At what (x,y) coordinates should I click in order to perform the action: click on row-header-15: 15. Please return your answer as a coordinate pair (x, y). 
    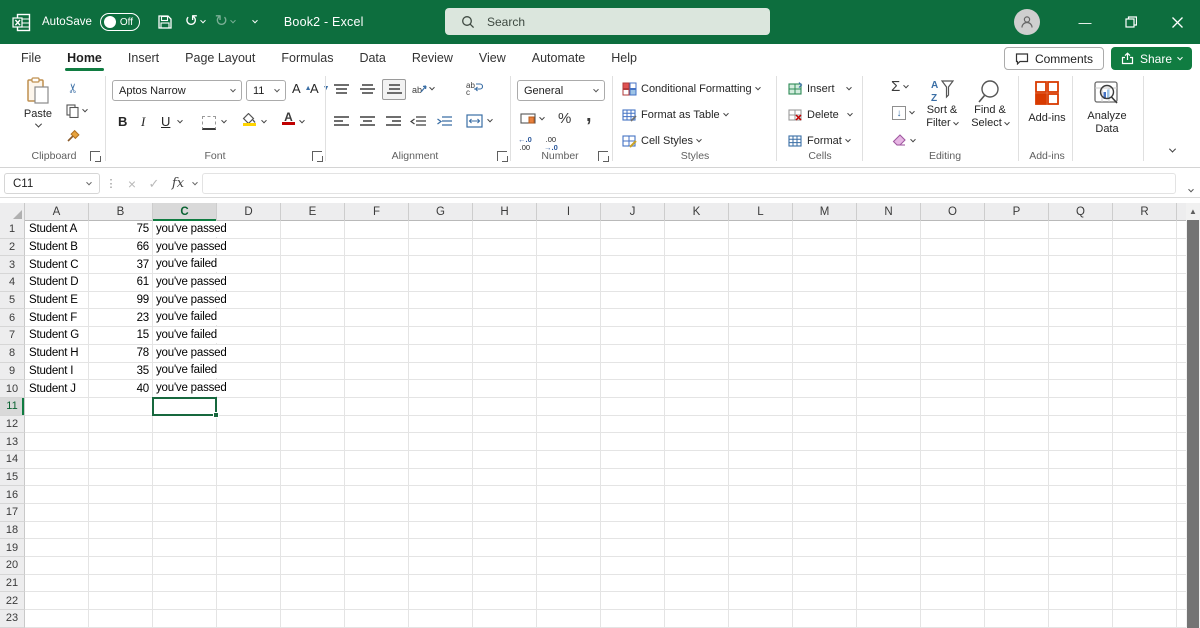
    Looking at the image, I should click on (12, 477).